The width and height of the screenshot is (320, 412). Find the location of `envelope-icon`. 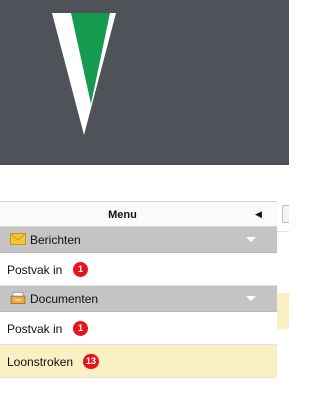

envelope-icon is located at coordinates (18, 239).